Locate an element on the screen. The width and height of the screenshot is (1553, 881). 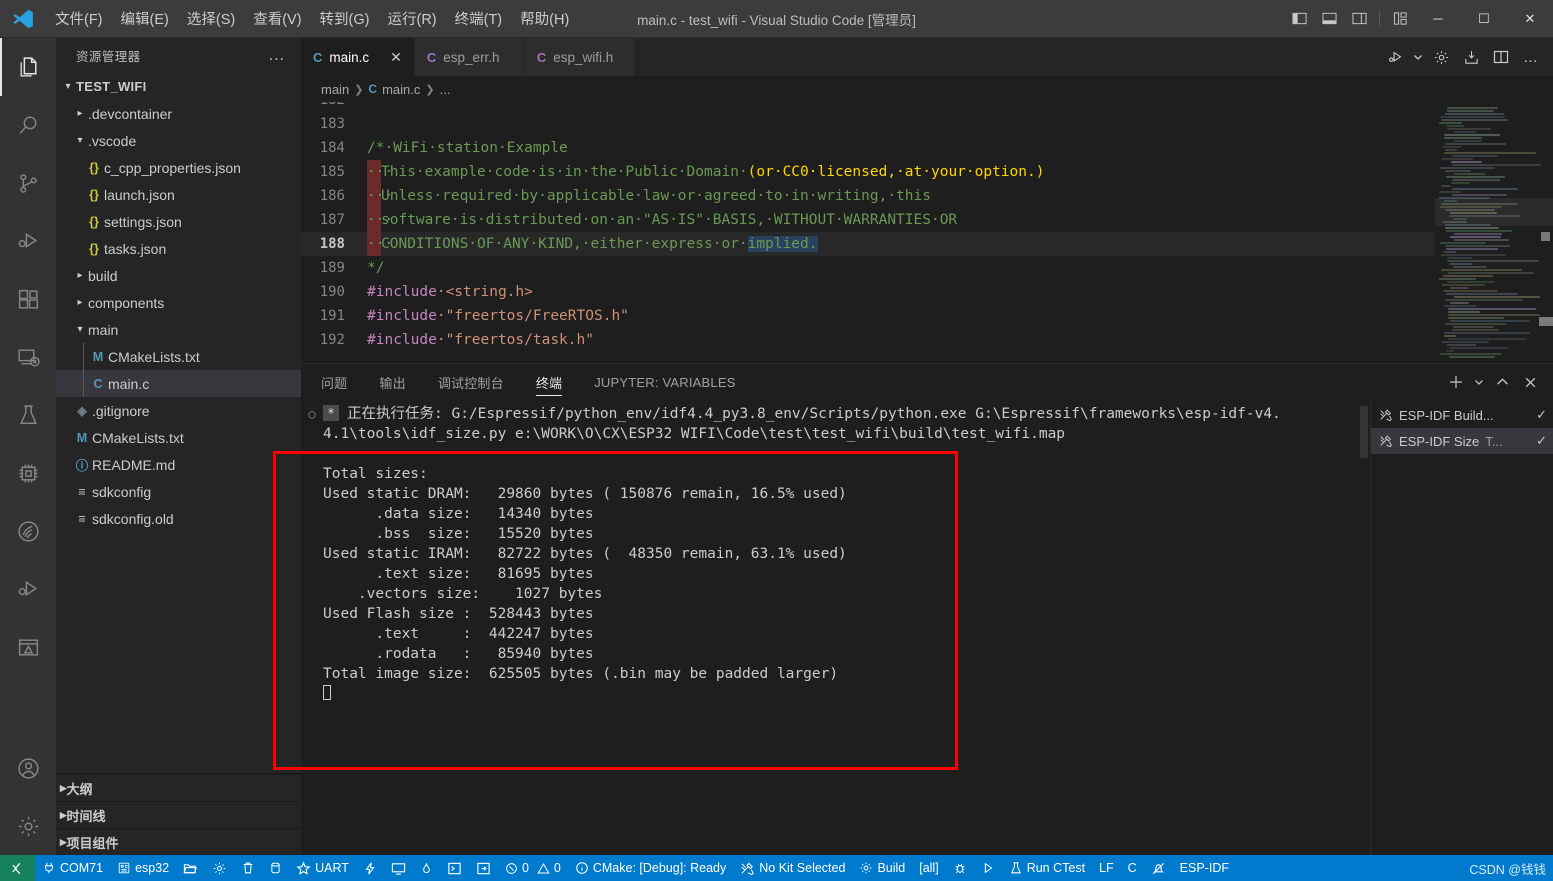
tree-item-vscode: ▾ .vscode is located at coordinates (178, 140).